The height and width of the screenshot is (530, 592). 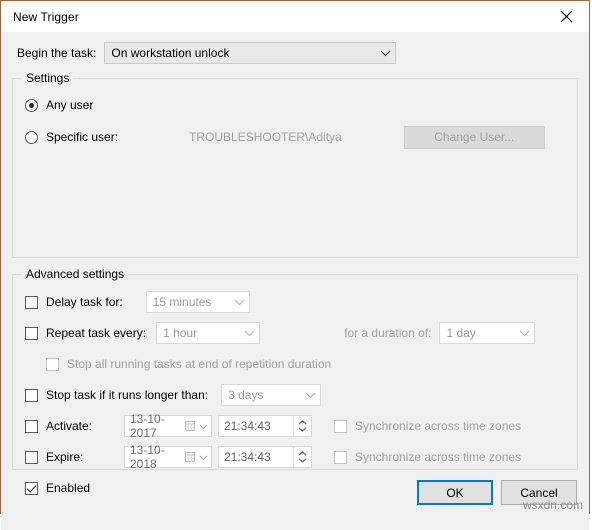 What do you see at coordinates (96, 333) in the screenshot?
I see `repeat-task-label: Repeat task every:` at bounding box center [96, 333].